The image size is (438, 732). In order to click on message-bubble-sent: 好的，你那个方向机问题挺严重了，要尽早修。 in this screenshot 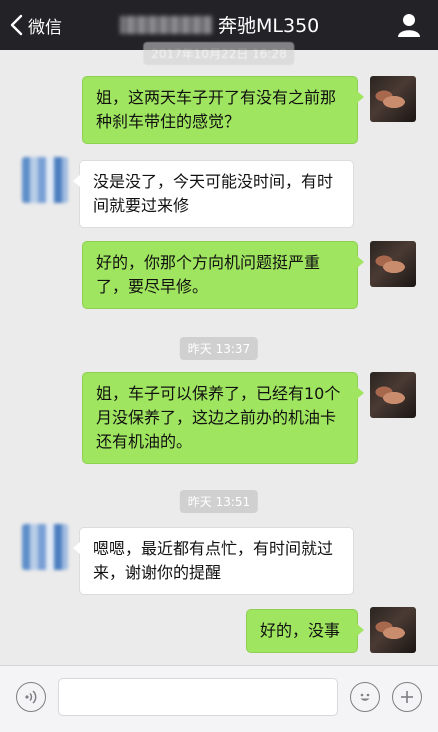, I will do `click(223, 275)`.